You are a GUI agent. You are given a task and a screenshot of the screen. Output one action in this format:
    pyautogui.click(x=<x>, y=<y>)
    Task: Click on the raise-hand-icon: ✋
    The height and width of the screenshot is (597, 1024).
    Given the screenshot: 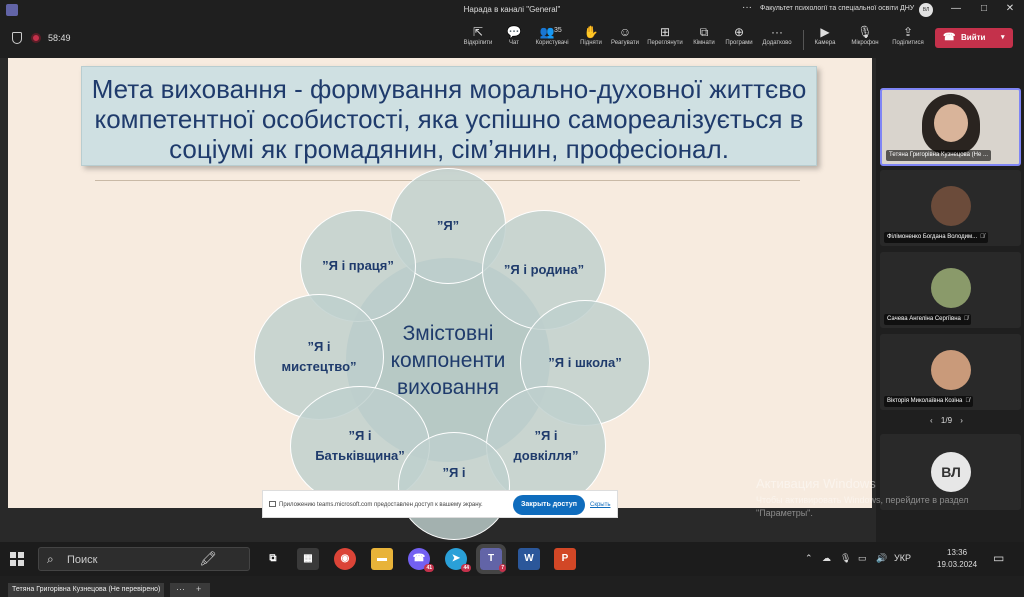 What is the action you would take?
    pyautogui.click(x=591, y=32)
    